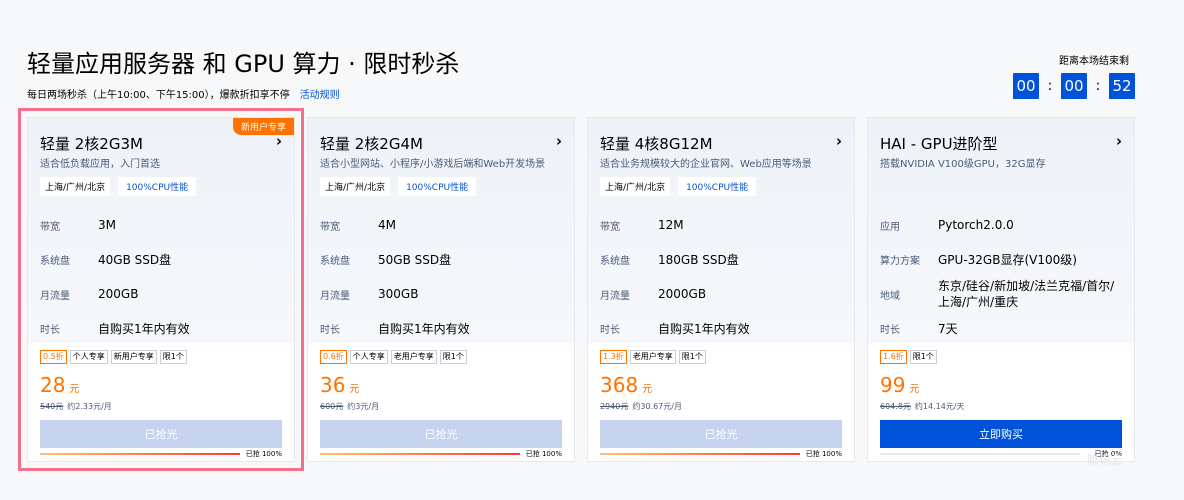 The width and height of the screenshot is (1184, 500). I want to click on spec-key: 系统盘, so click(335, 262).